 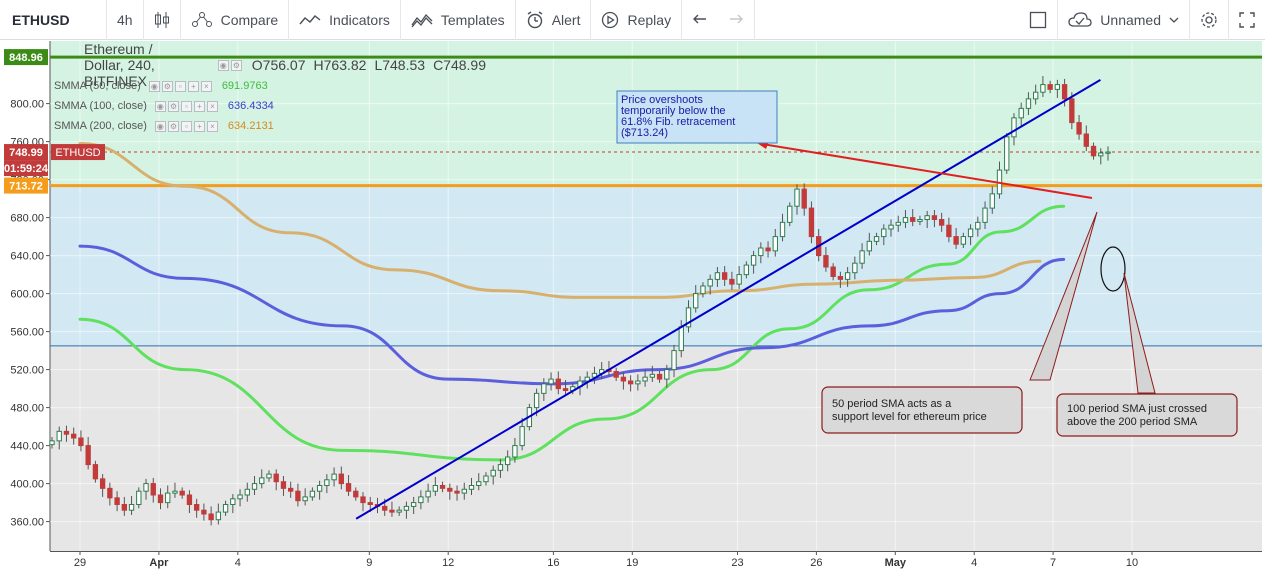 What do you see at coordinates (1174, 20) in the screenshot?
I see `chevron-down-icon` at bounding box center [1174, 20].